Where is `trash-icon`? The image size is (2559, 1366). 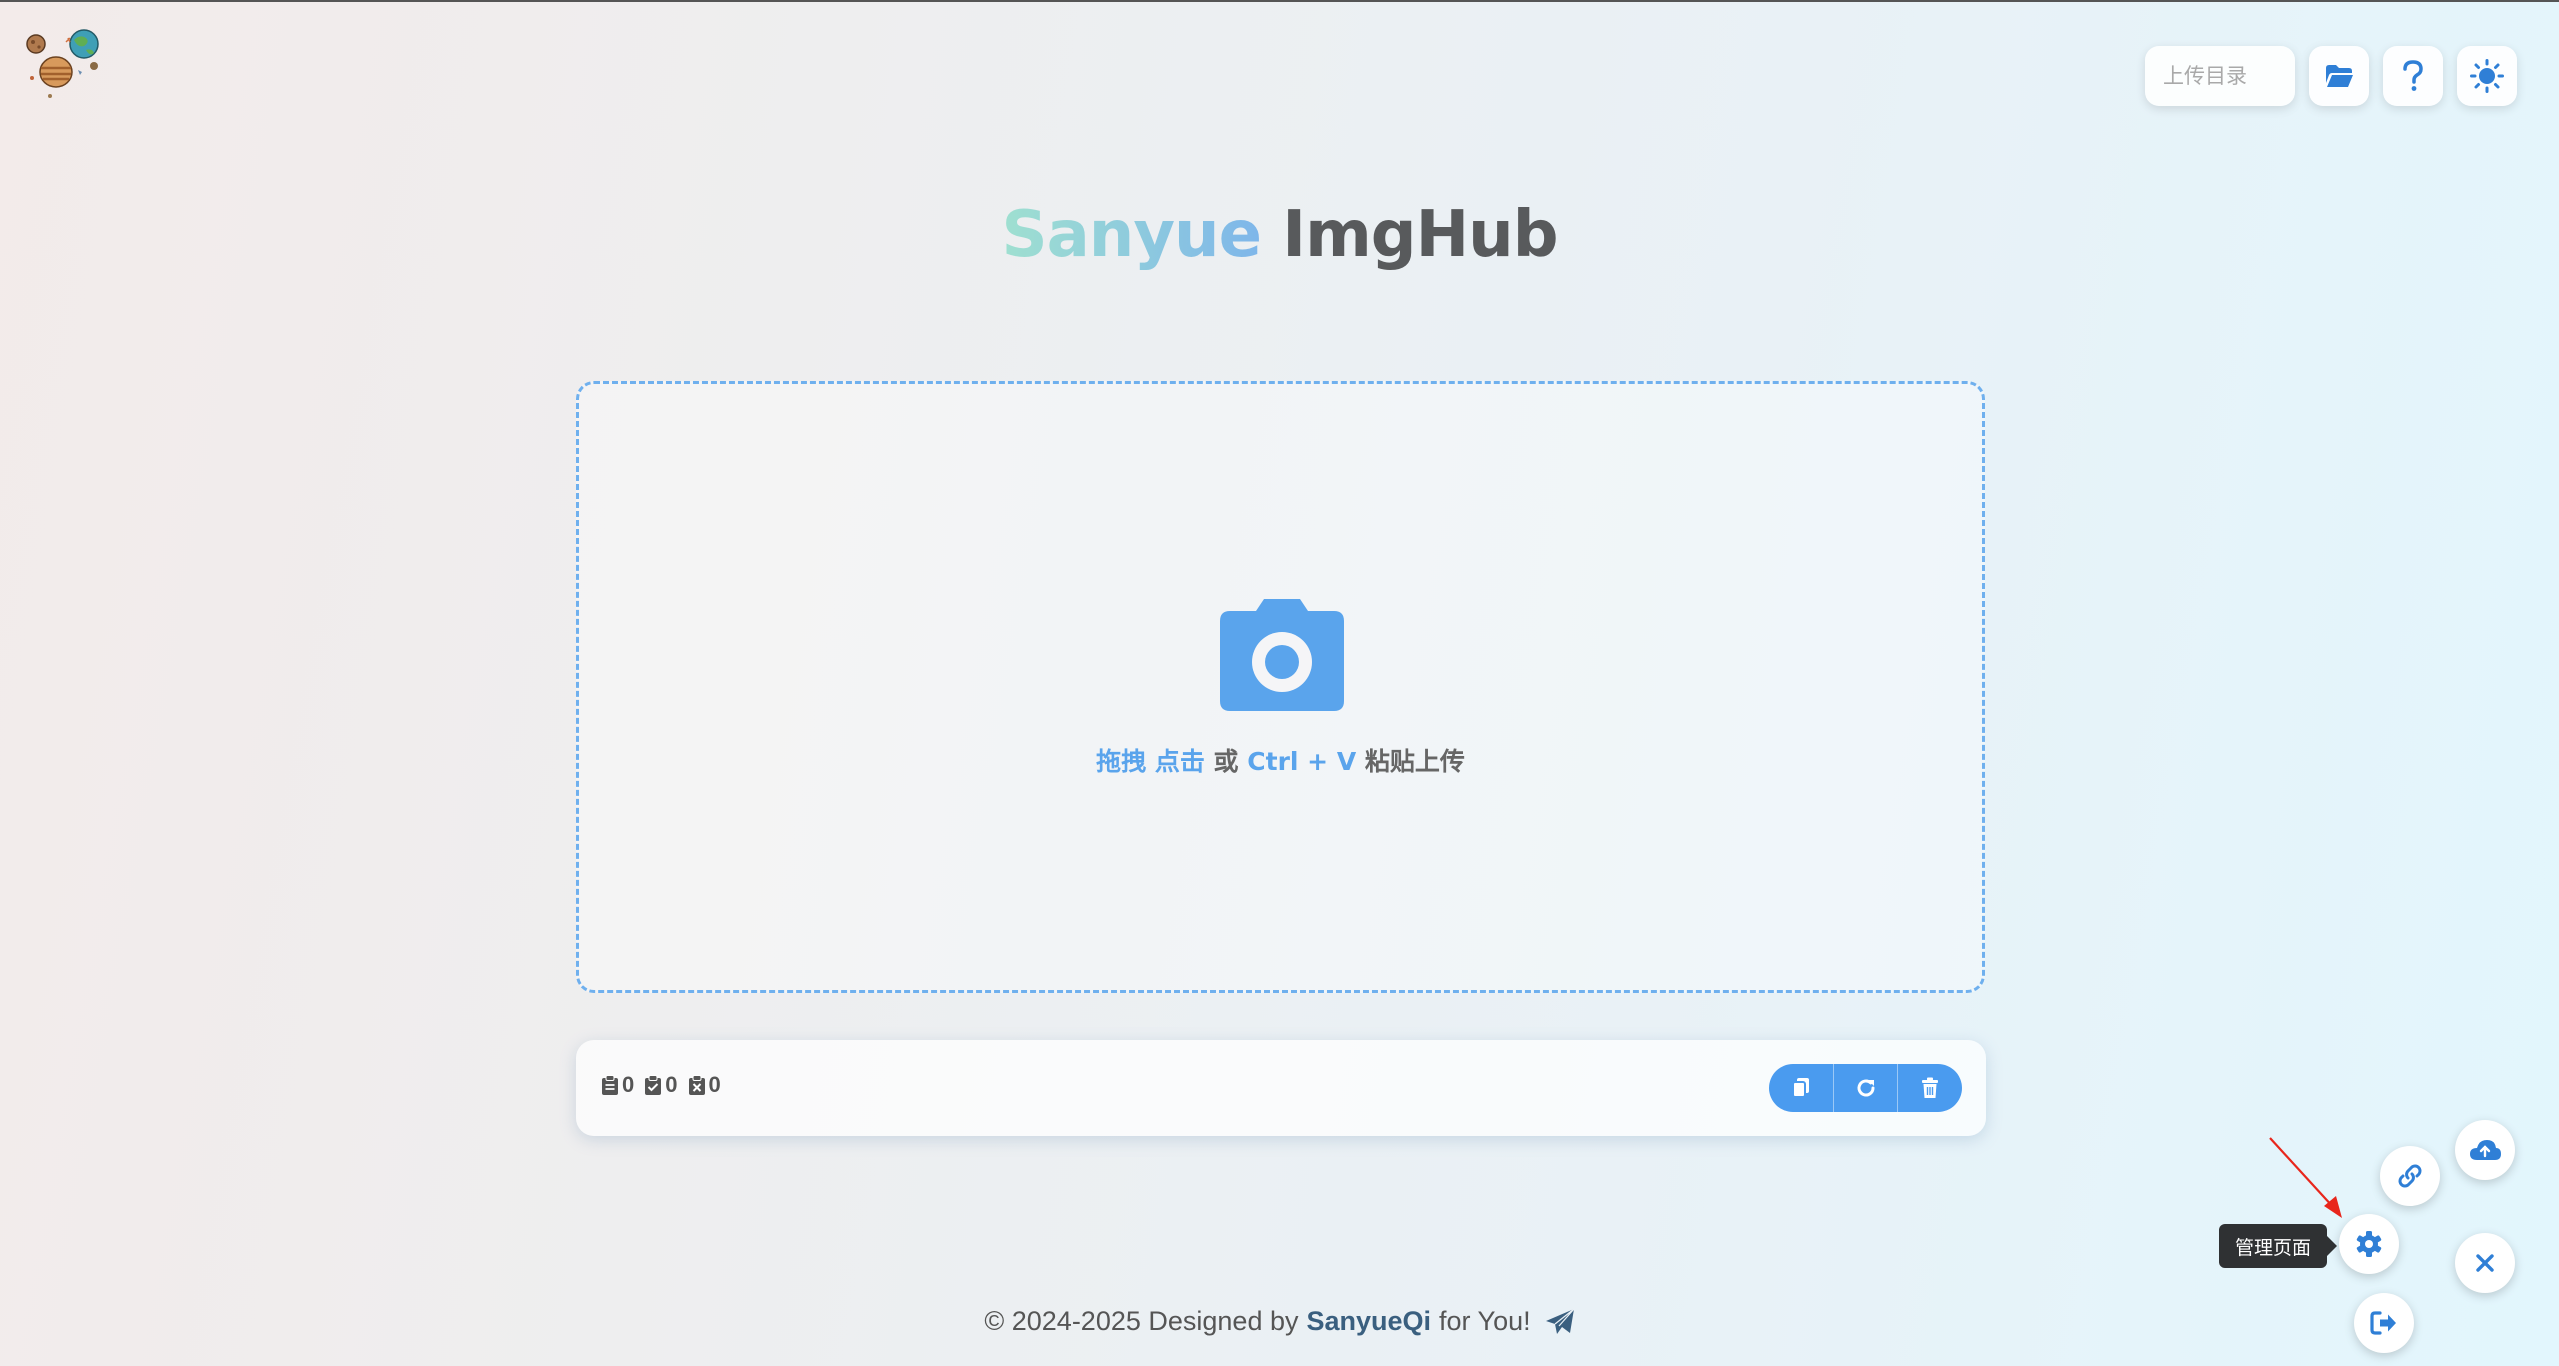 trash-icon is located at coordinates (1930, 1087).